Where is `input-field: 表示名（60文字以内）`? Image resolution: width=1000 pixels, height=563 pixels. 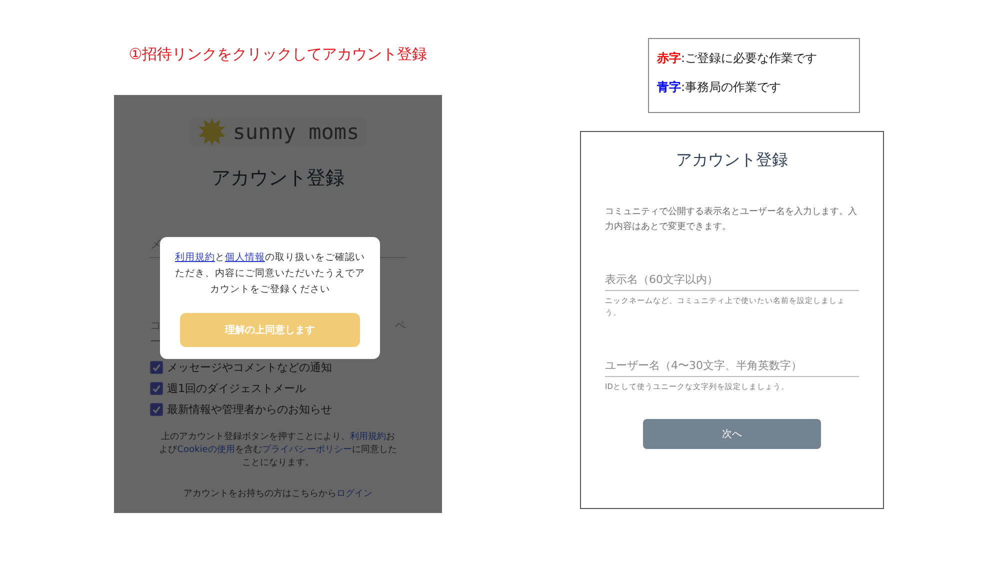 input-field: 表示名（60文字以内） is located at coordinates (732, 281).